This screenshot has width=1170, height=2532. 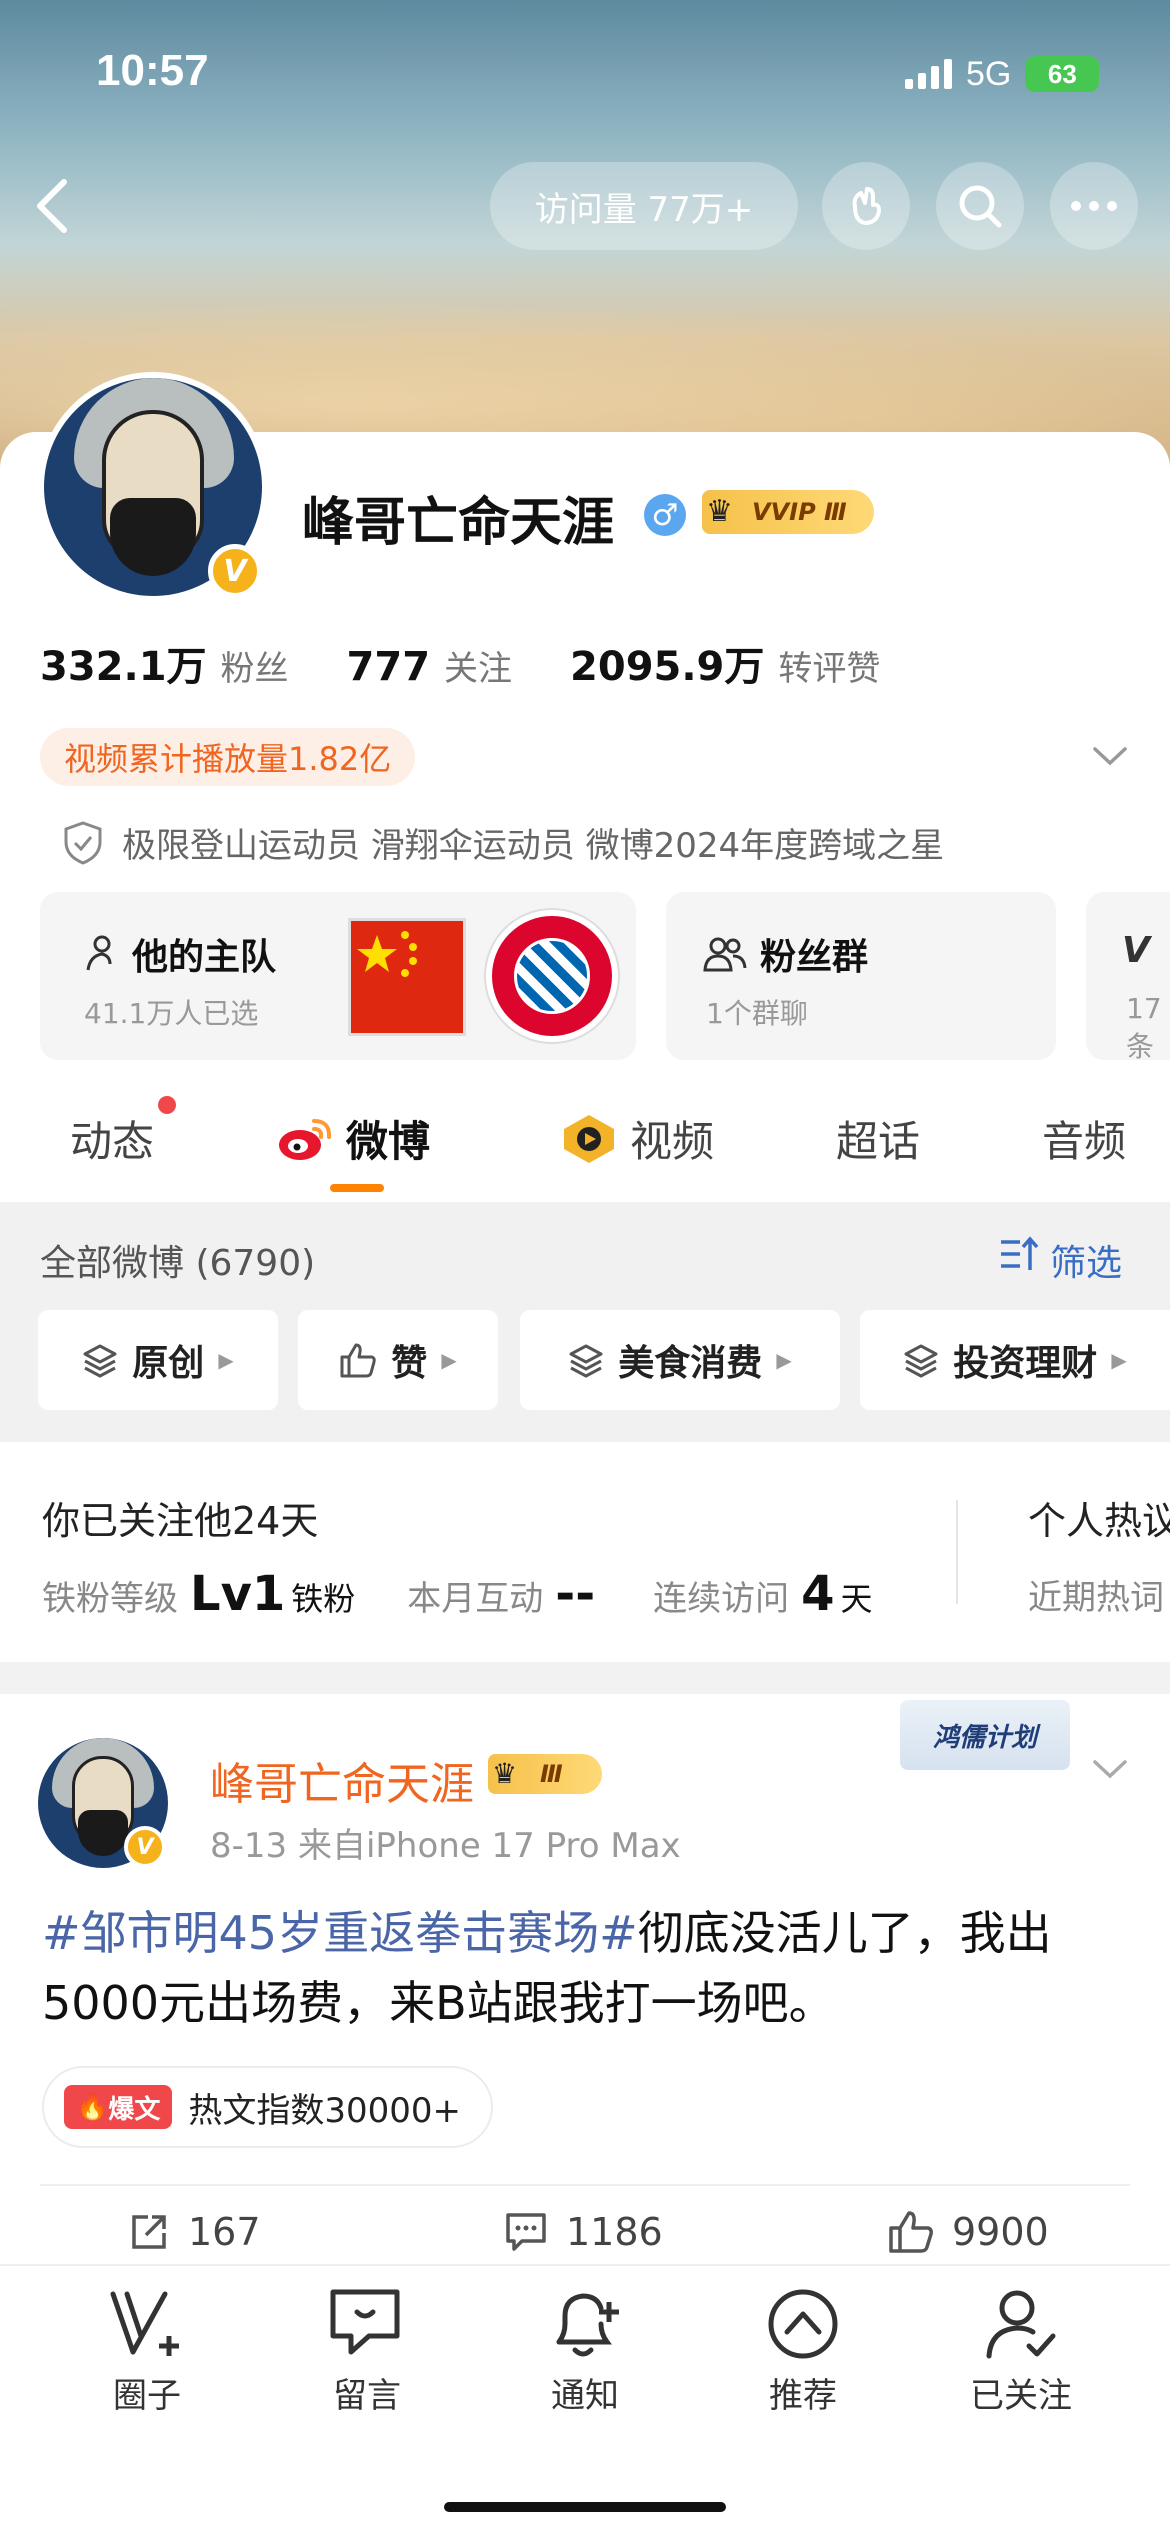 What do you see at coordinates (585, 2185) in the screenshot?
I see `post-divider` at bounding box center [585, 2185].